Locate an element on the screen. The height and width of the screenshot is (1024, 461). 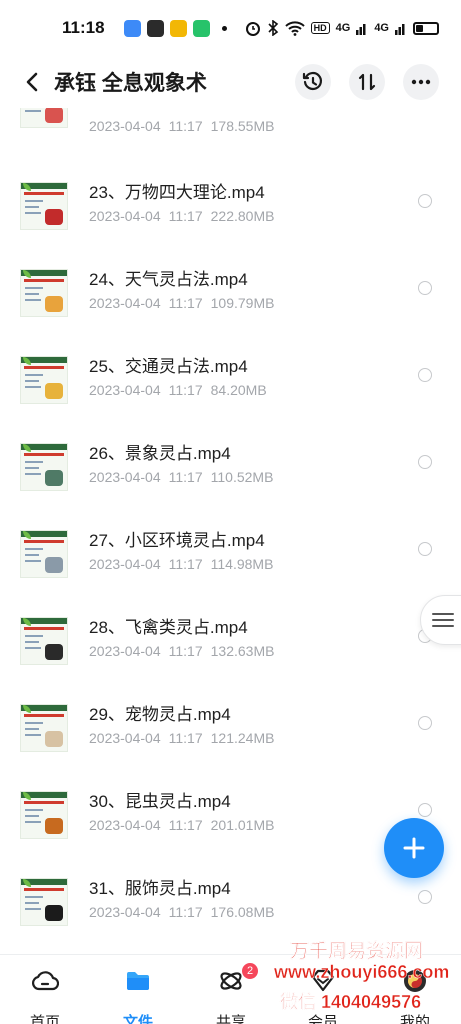
file-list-item: 27、小区环境灵占.mp4 2023-04-04 11:17 114.98MB is located at coordinates (230, 569).